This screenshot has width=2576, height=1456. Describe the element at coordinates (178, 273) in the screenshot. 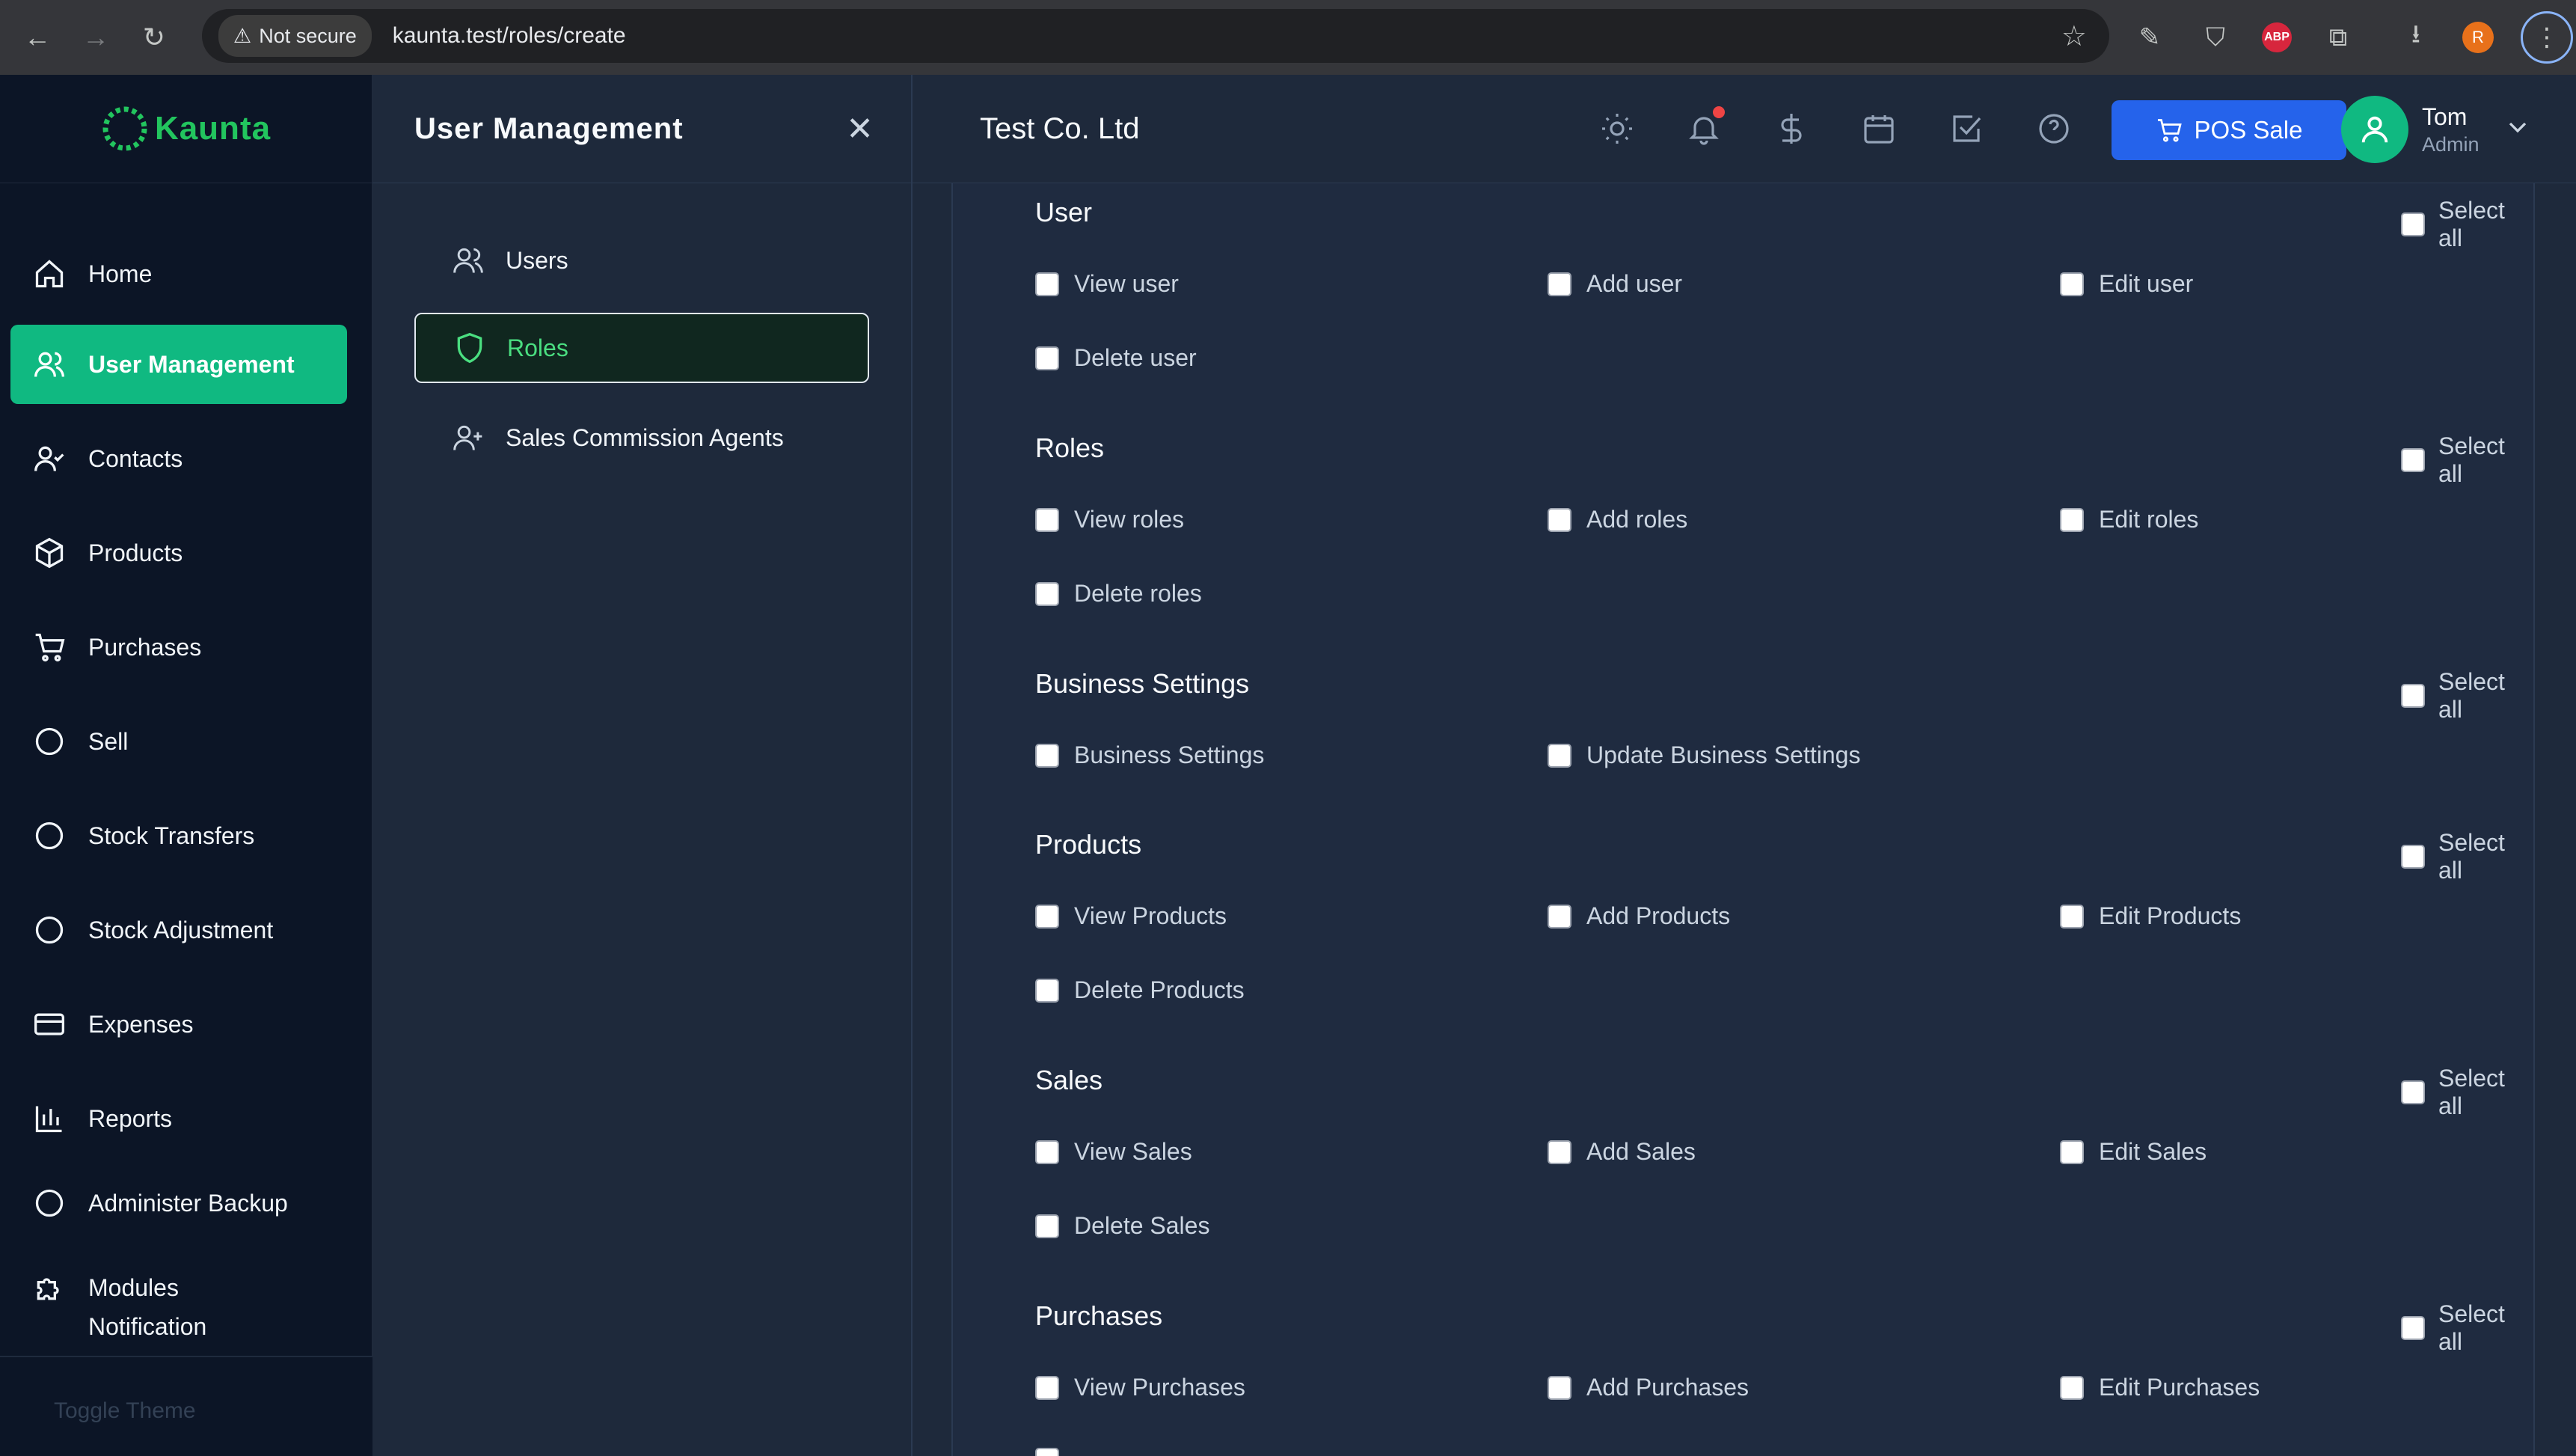

I see `sidebar-item-home: Home` at that location.